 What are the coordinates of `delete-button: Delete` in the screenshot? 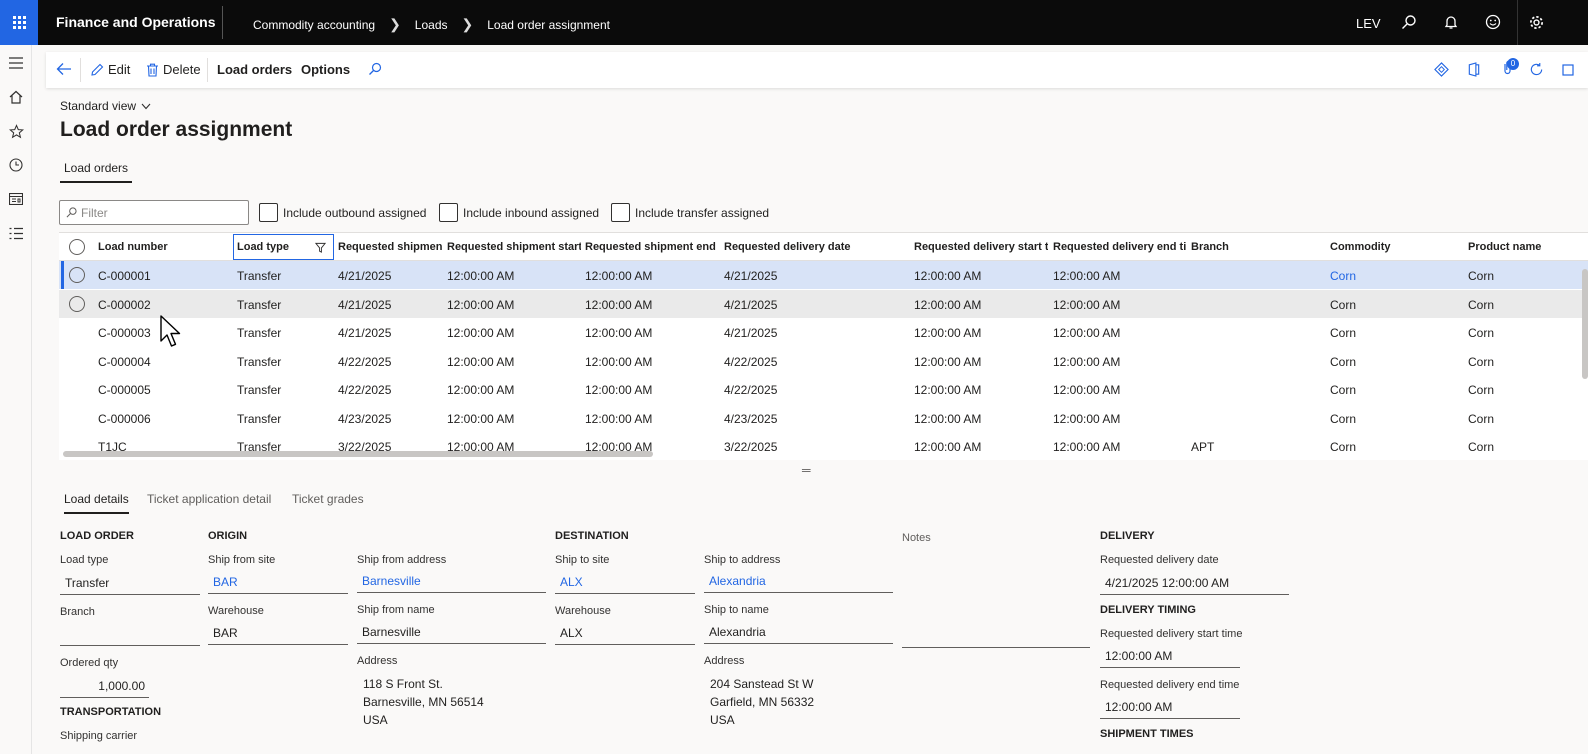 It's located at (173, 69).